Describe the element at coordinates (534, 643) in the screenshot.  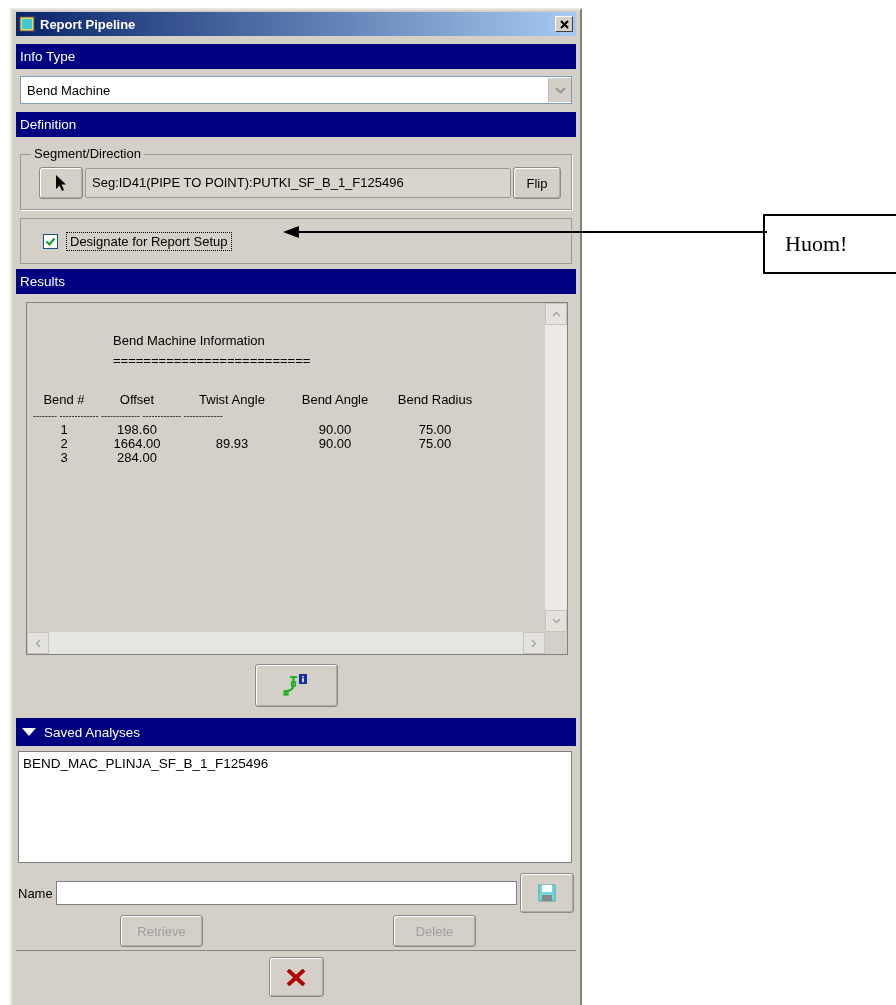
I see `chevron-right-icon` at that location.